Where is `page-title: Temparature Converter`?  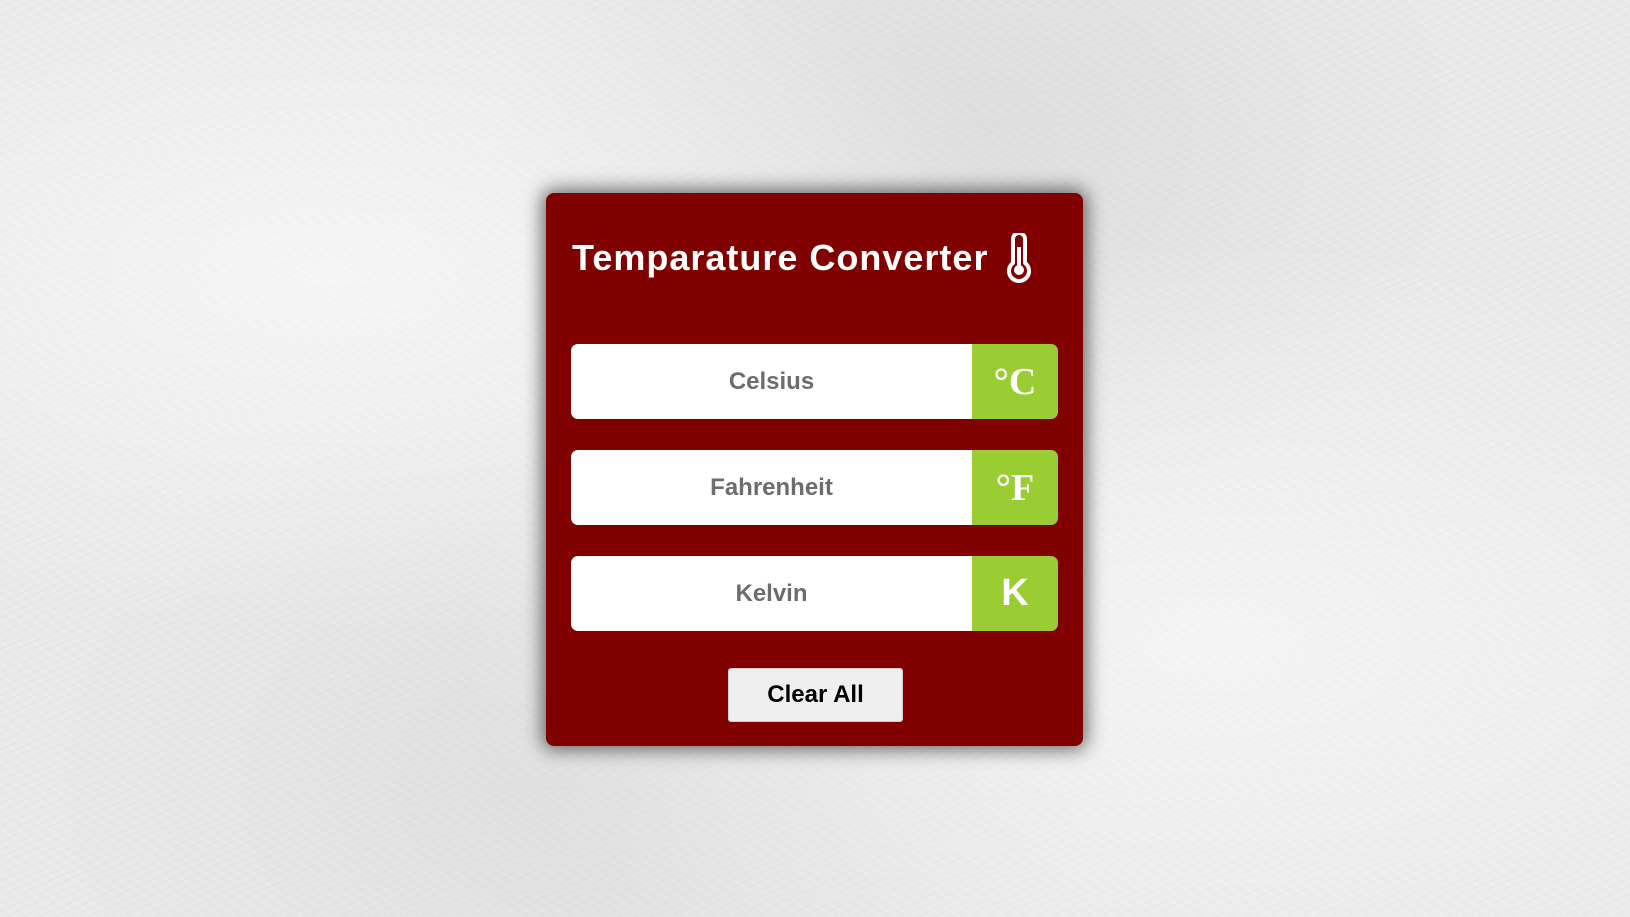 page-title: Temparature Converter is located at coordinates (780, 257).